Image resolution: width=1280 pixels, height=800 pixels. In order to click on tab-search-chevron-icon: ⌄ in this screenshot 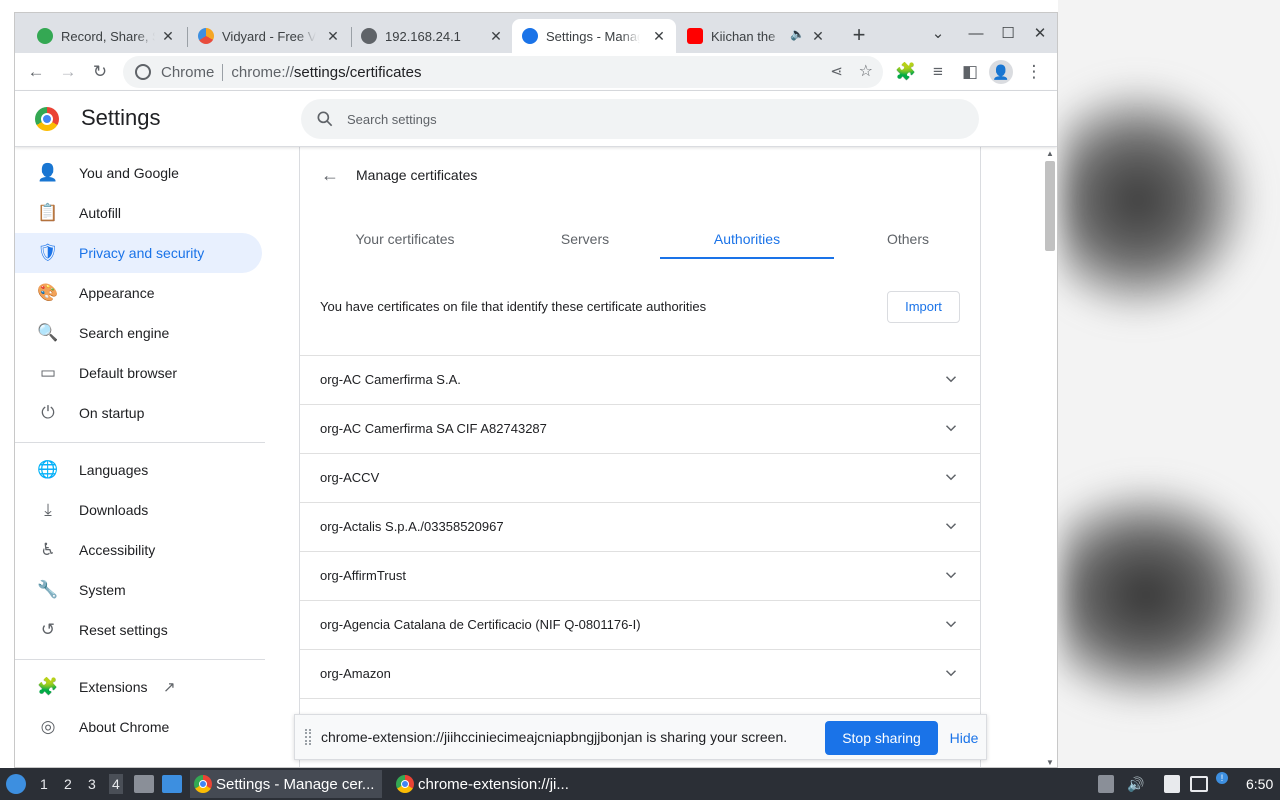, I will do `click(938, 34)`.